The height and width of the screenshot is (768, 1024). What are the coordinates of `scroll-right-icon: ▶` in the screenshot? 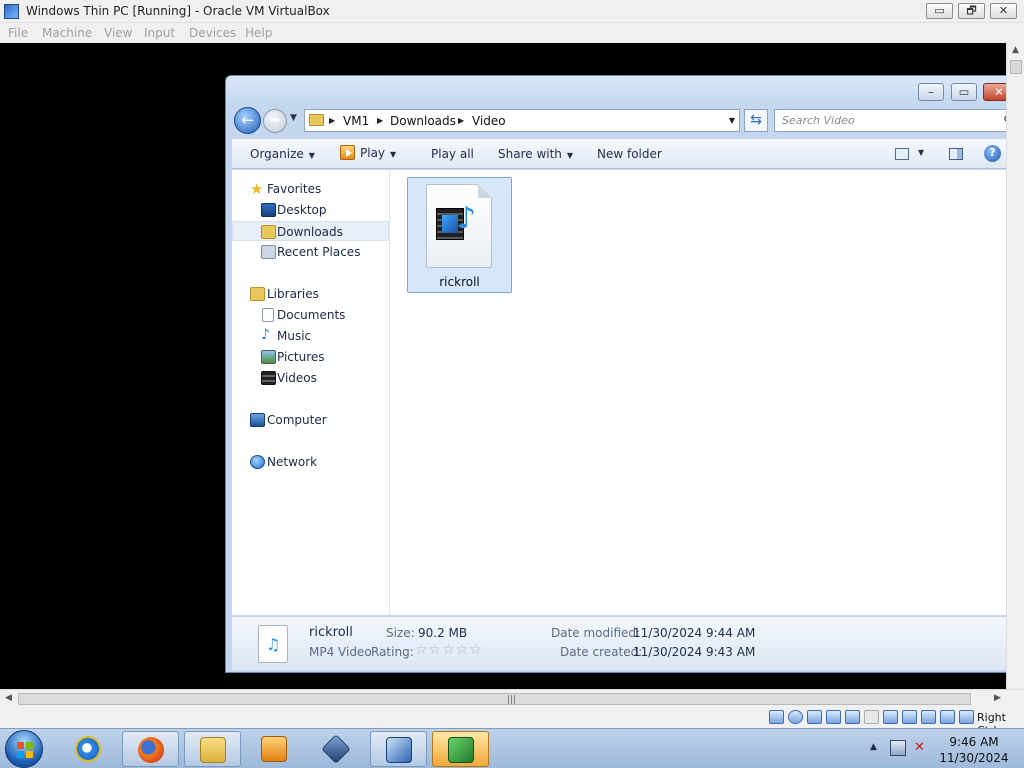 It's located at (997, 698).